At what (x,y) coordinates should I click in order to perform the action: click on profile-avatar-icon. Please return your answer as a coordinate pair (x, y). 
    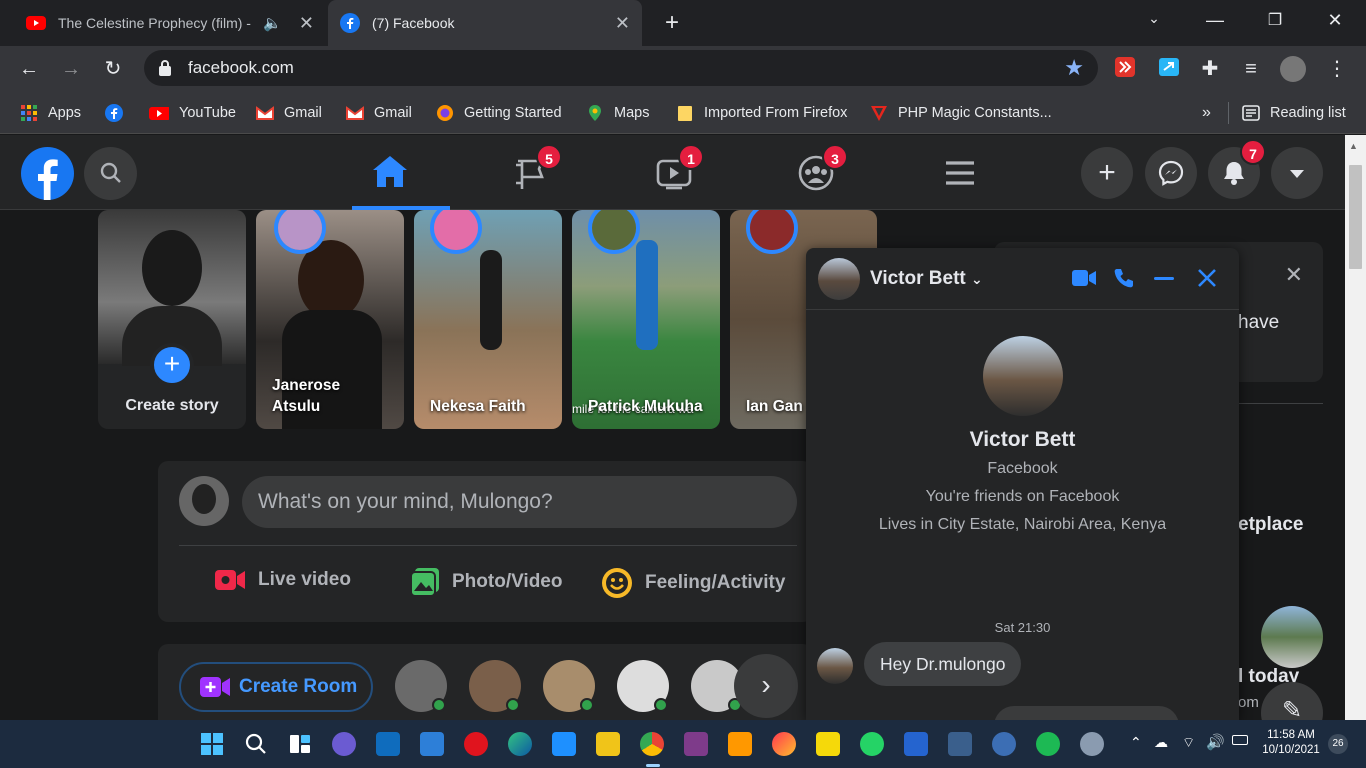
    Looking at the image, I should click on (1293, 69).